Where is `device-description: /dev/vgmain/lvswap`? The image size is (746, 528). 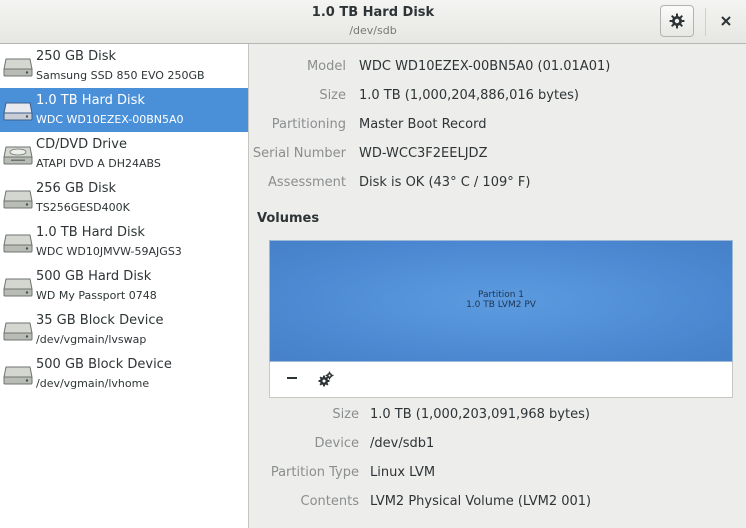 device-description: /dev/vgmain/lvswap is located at coordinates (91, 339).